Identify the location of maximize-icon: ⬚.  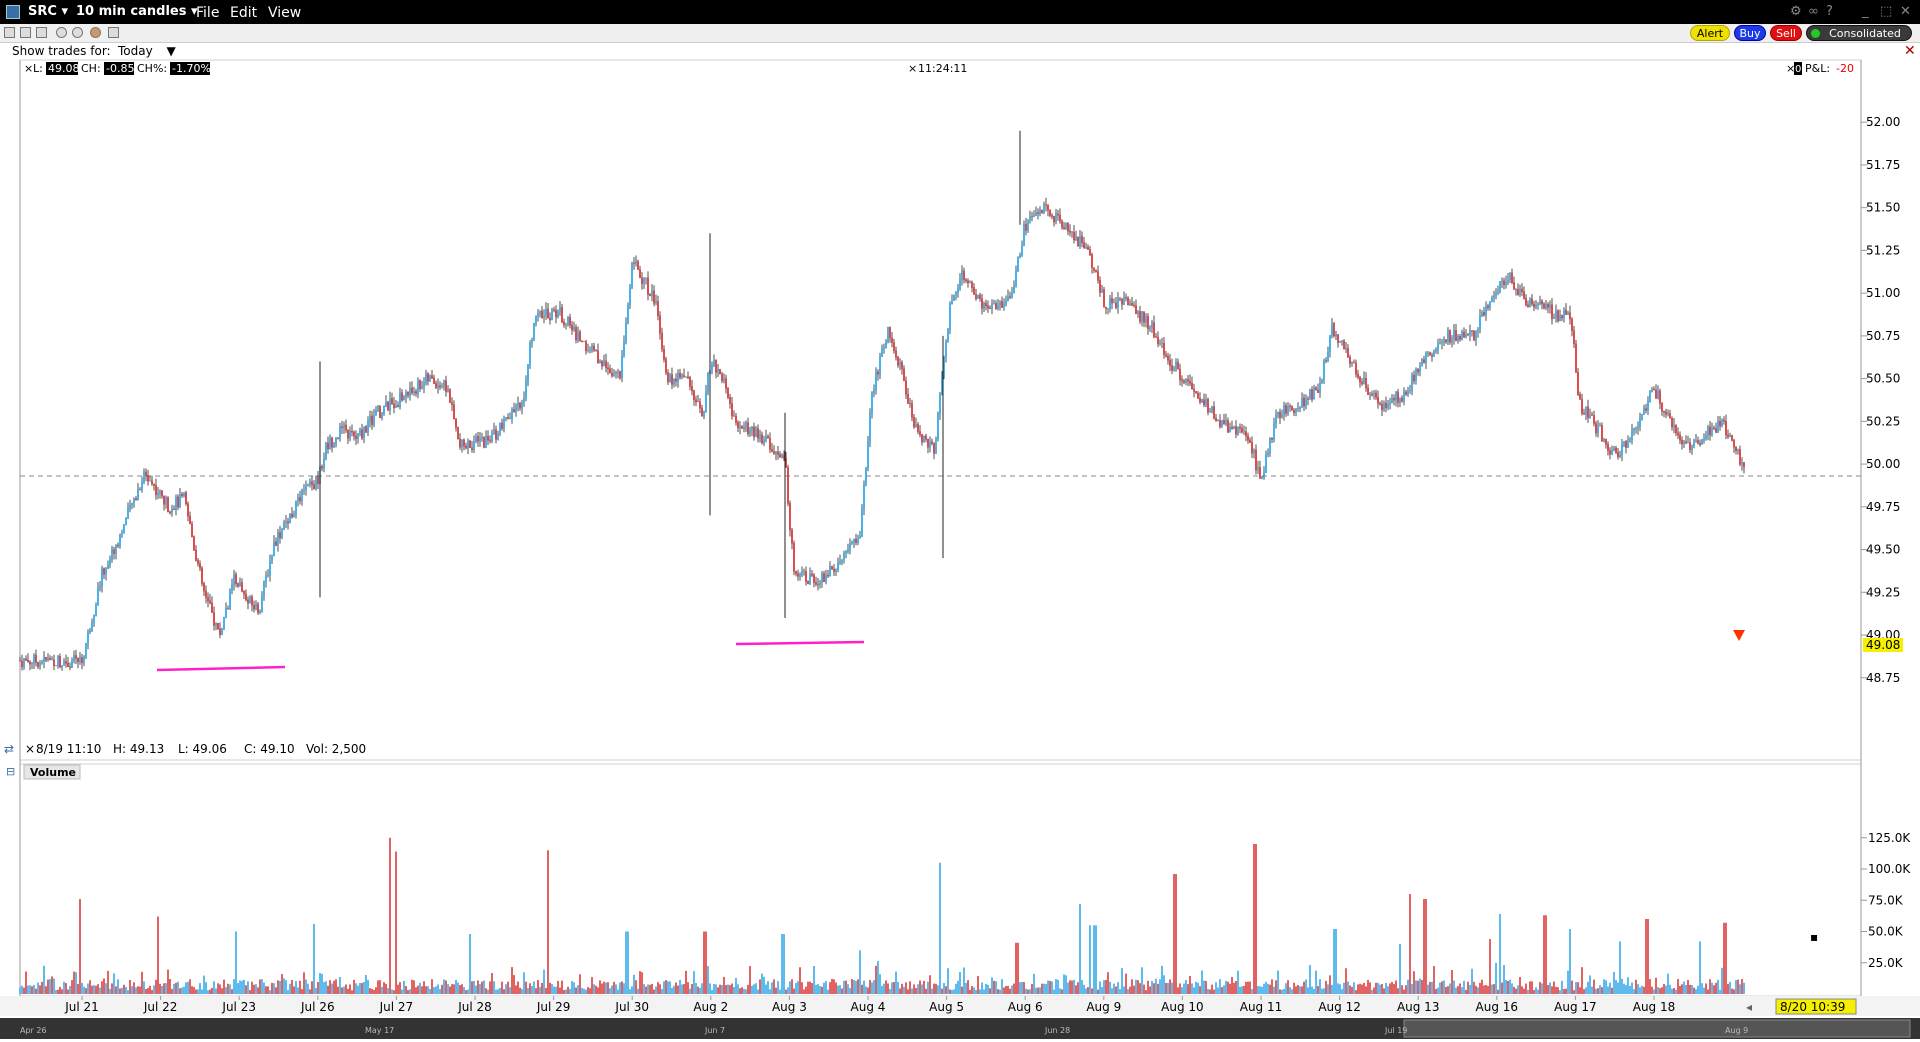
(1886, 11).